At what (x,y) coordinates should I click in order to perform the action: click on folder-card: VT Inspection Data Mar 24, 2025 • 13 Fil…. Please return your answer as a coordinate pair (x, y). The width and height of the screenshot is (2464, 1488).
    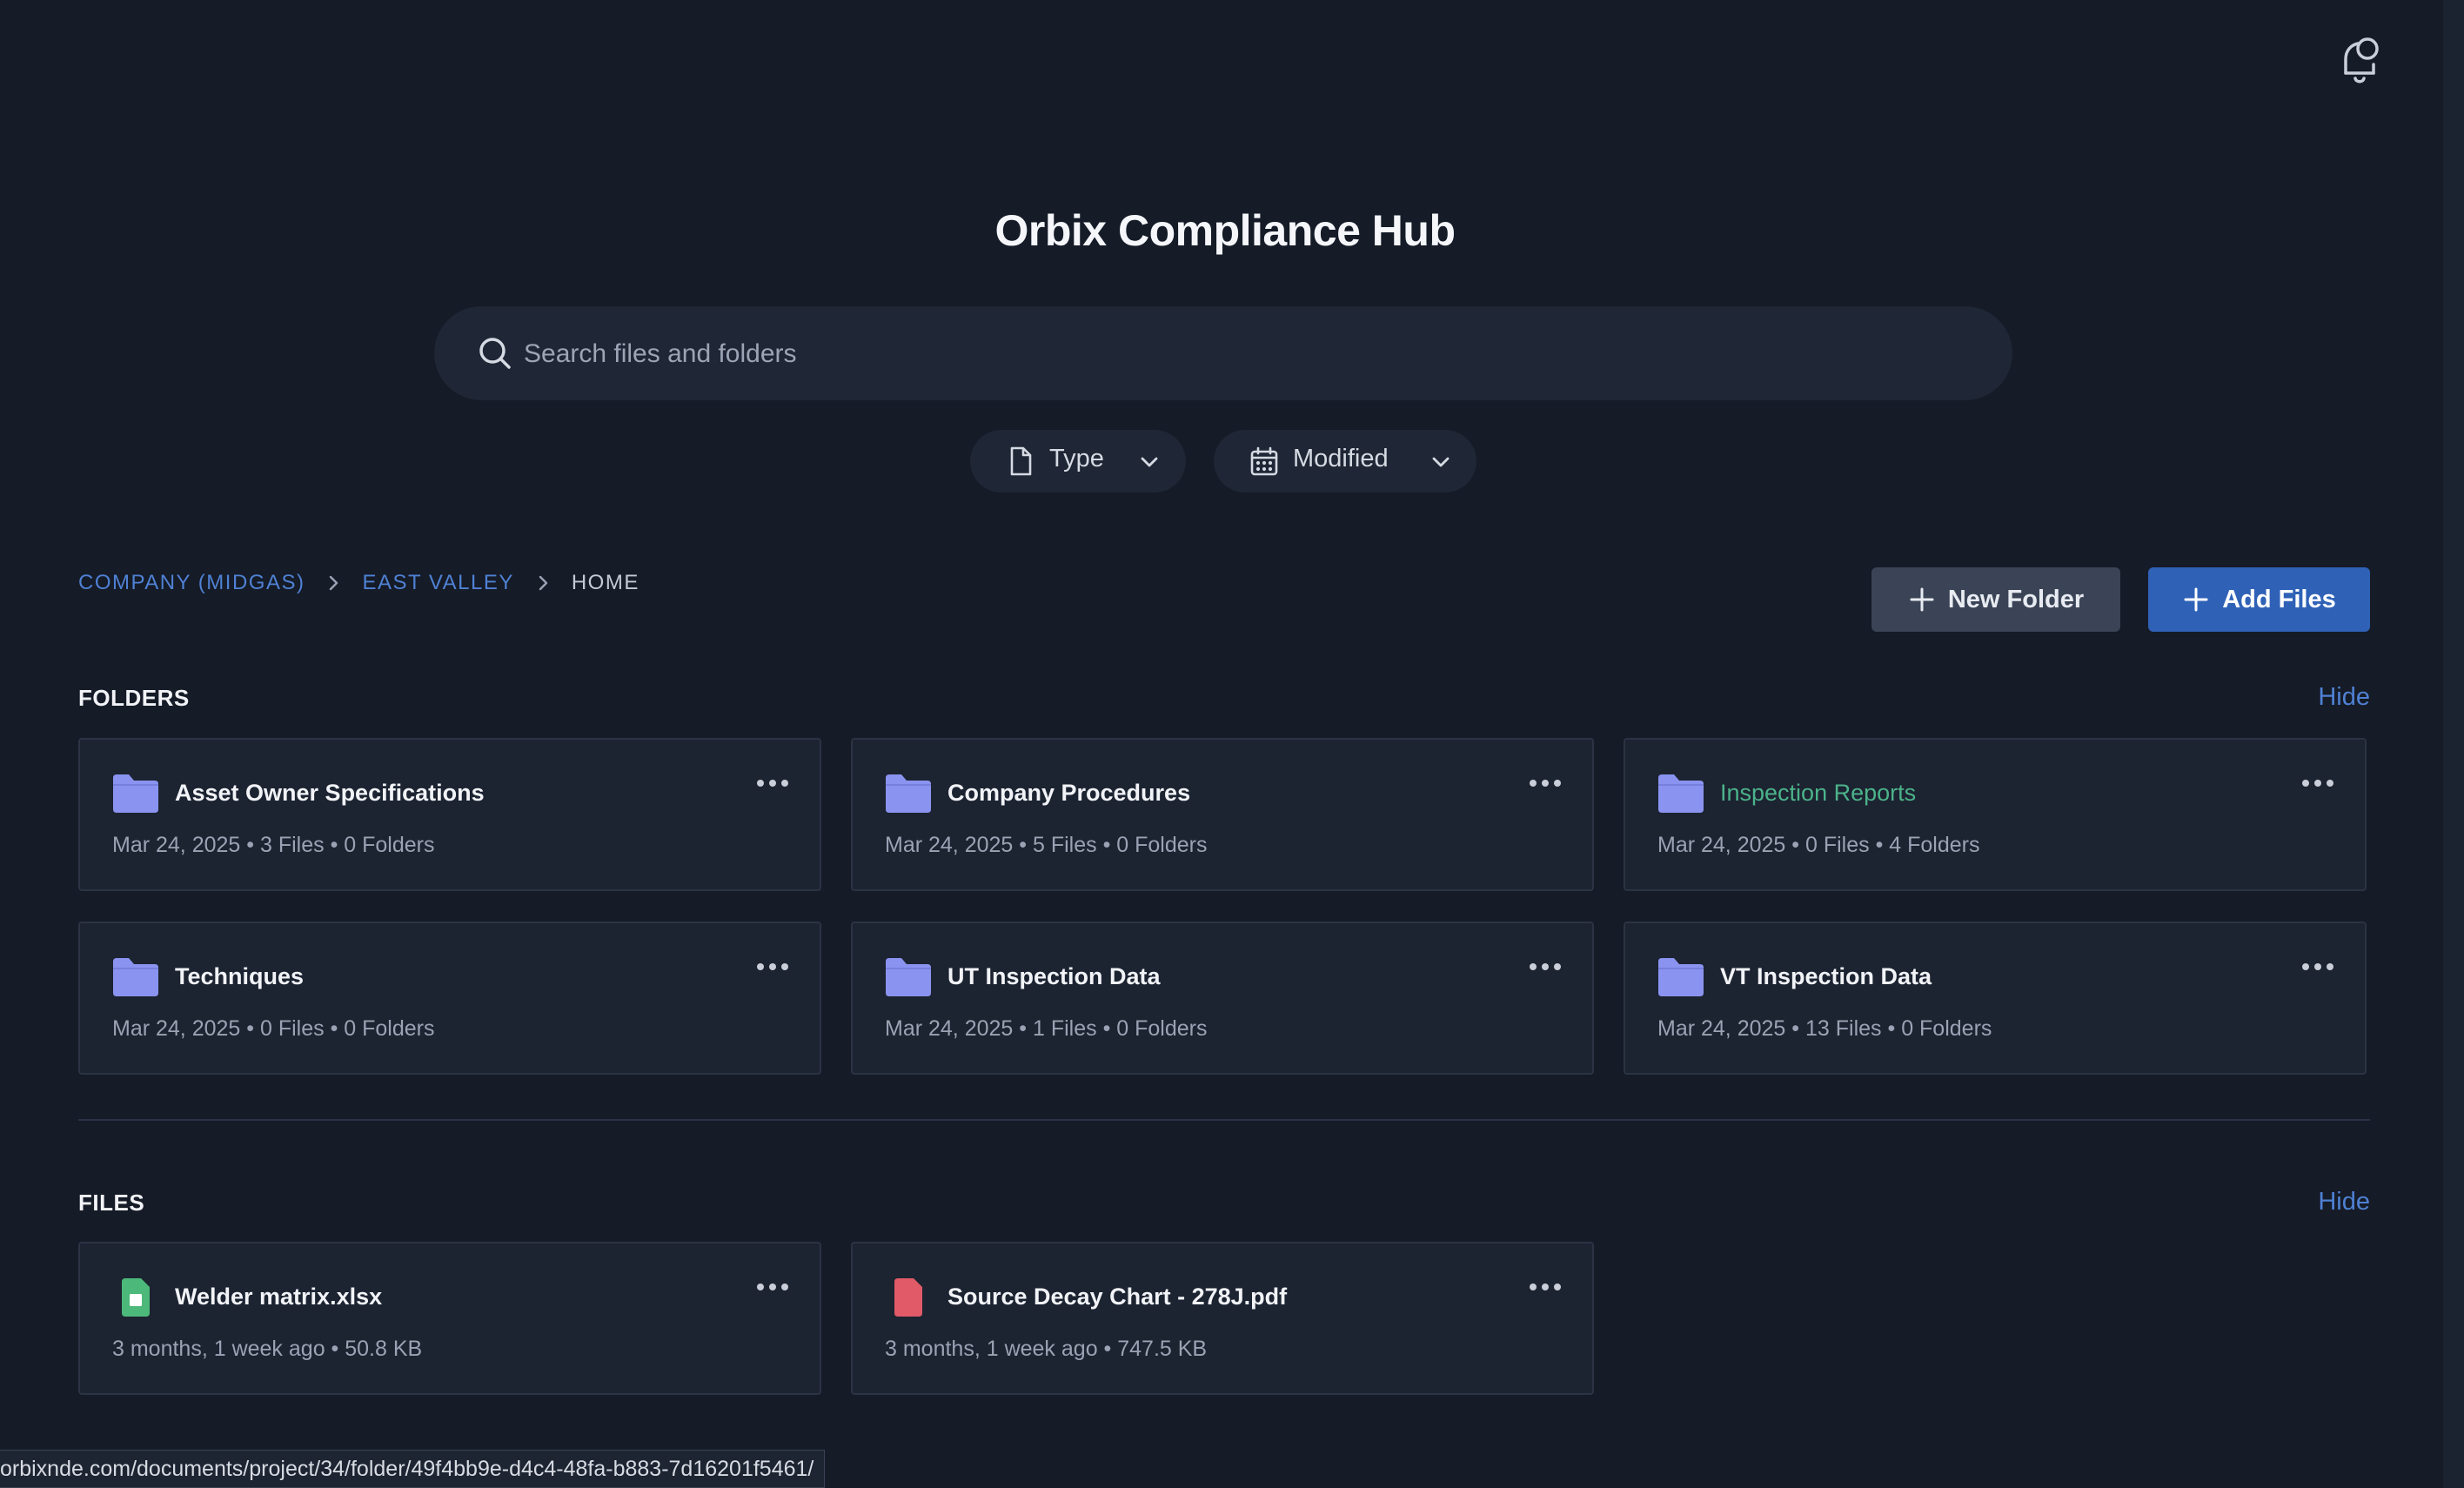
    Looking at the image, I should click on (1995, 998).